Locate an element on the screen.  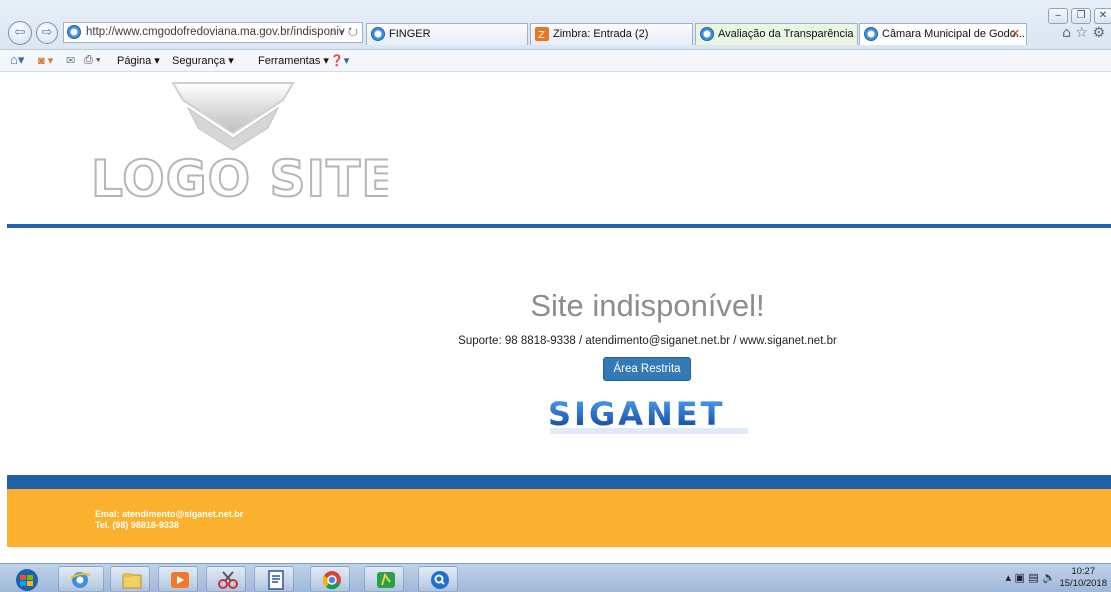
taskbar-search-app-icon is located at coordinates (438, 579).